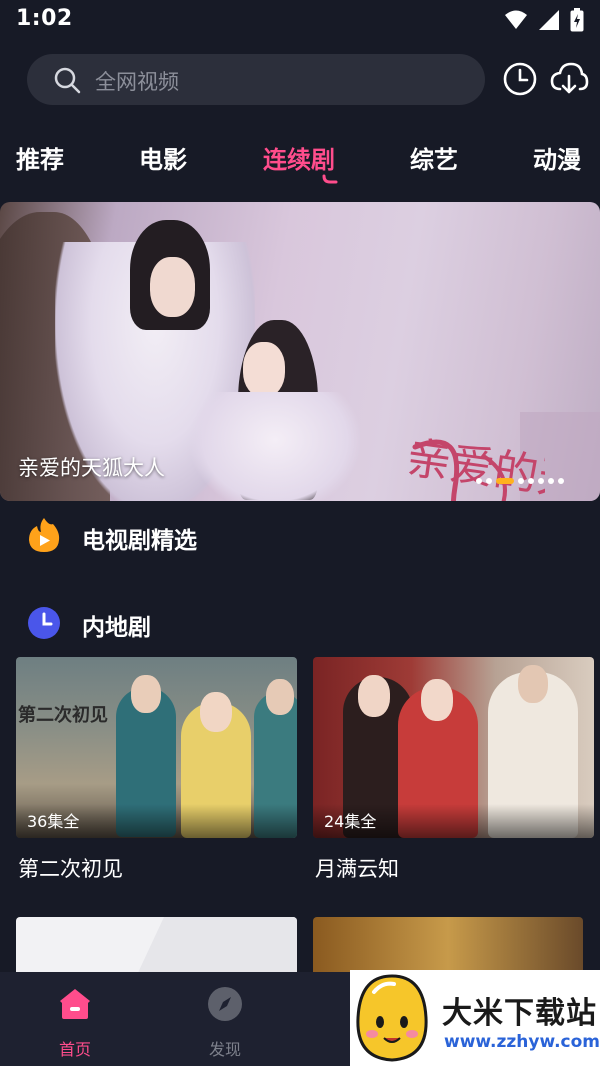 This screenshot has height=1066, width=600. Describe the element at coordinates (172, 287) in the screenshot. I see `banner-figure-face` at that location.